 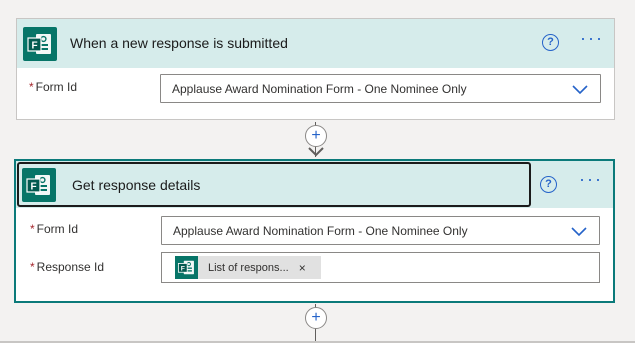 I want to click on action-card-header: F Get response details ? ···, so click(x=314, y=184).